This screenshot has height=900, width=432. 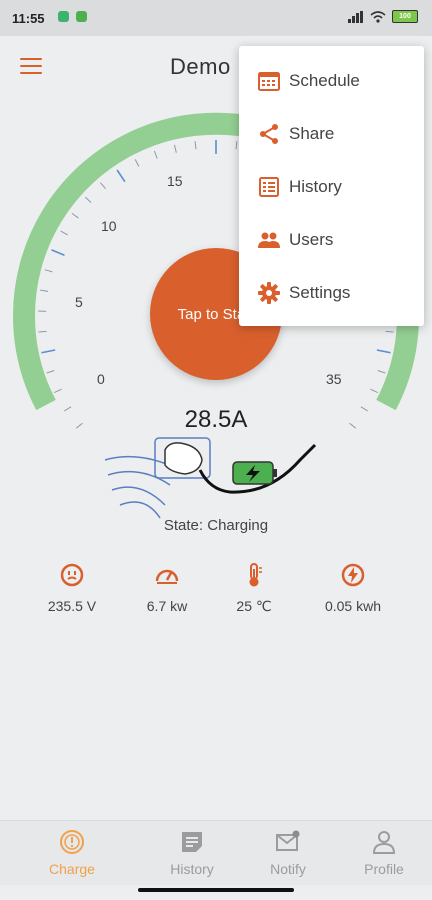 I want to click on status-icons: 100, so click(x=383, y=16).